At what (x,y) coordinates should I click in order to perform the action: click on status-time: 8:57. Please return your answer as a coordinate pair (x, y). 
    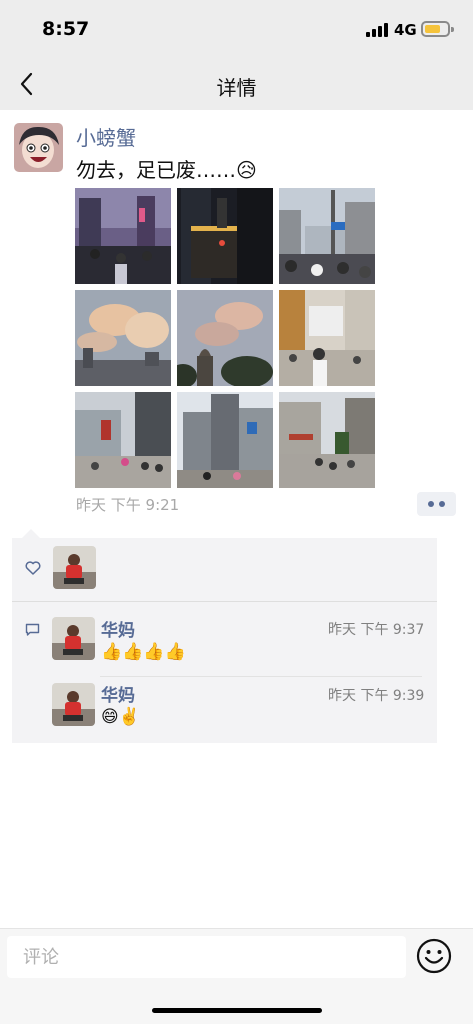
    Looking at the image, I should click on (66, 29).